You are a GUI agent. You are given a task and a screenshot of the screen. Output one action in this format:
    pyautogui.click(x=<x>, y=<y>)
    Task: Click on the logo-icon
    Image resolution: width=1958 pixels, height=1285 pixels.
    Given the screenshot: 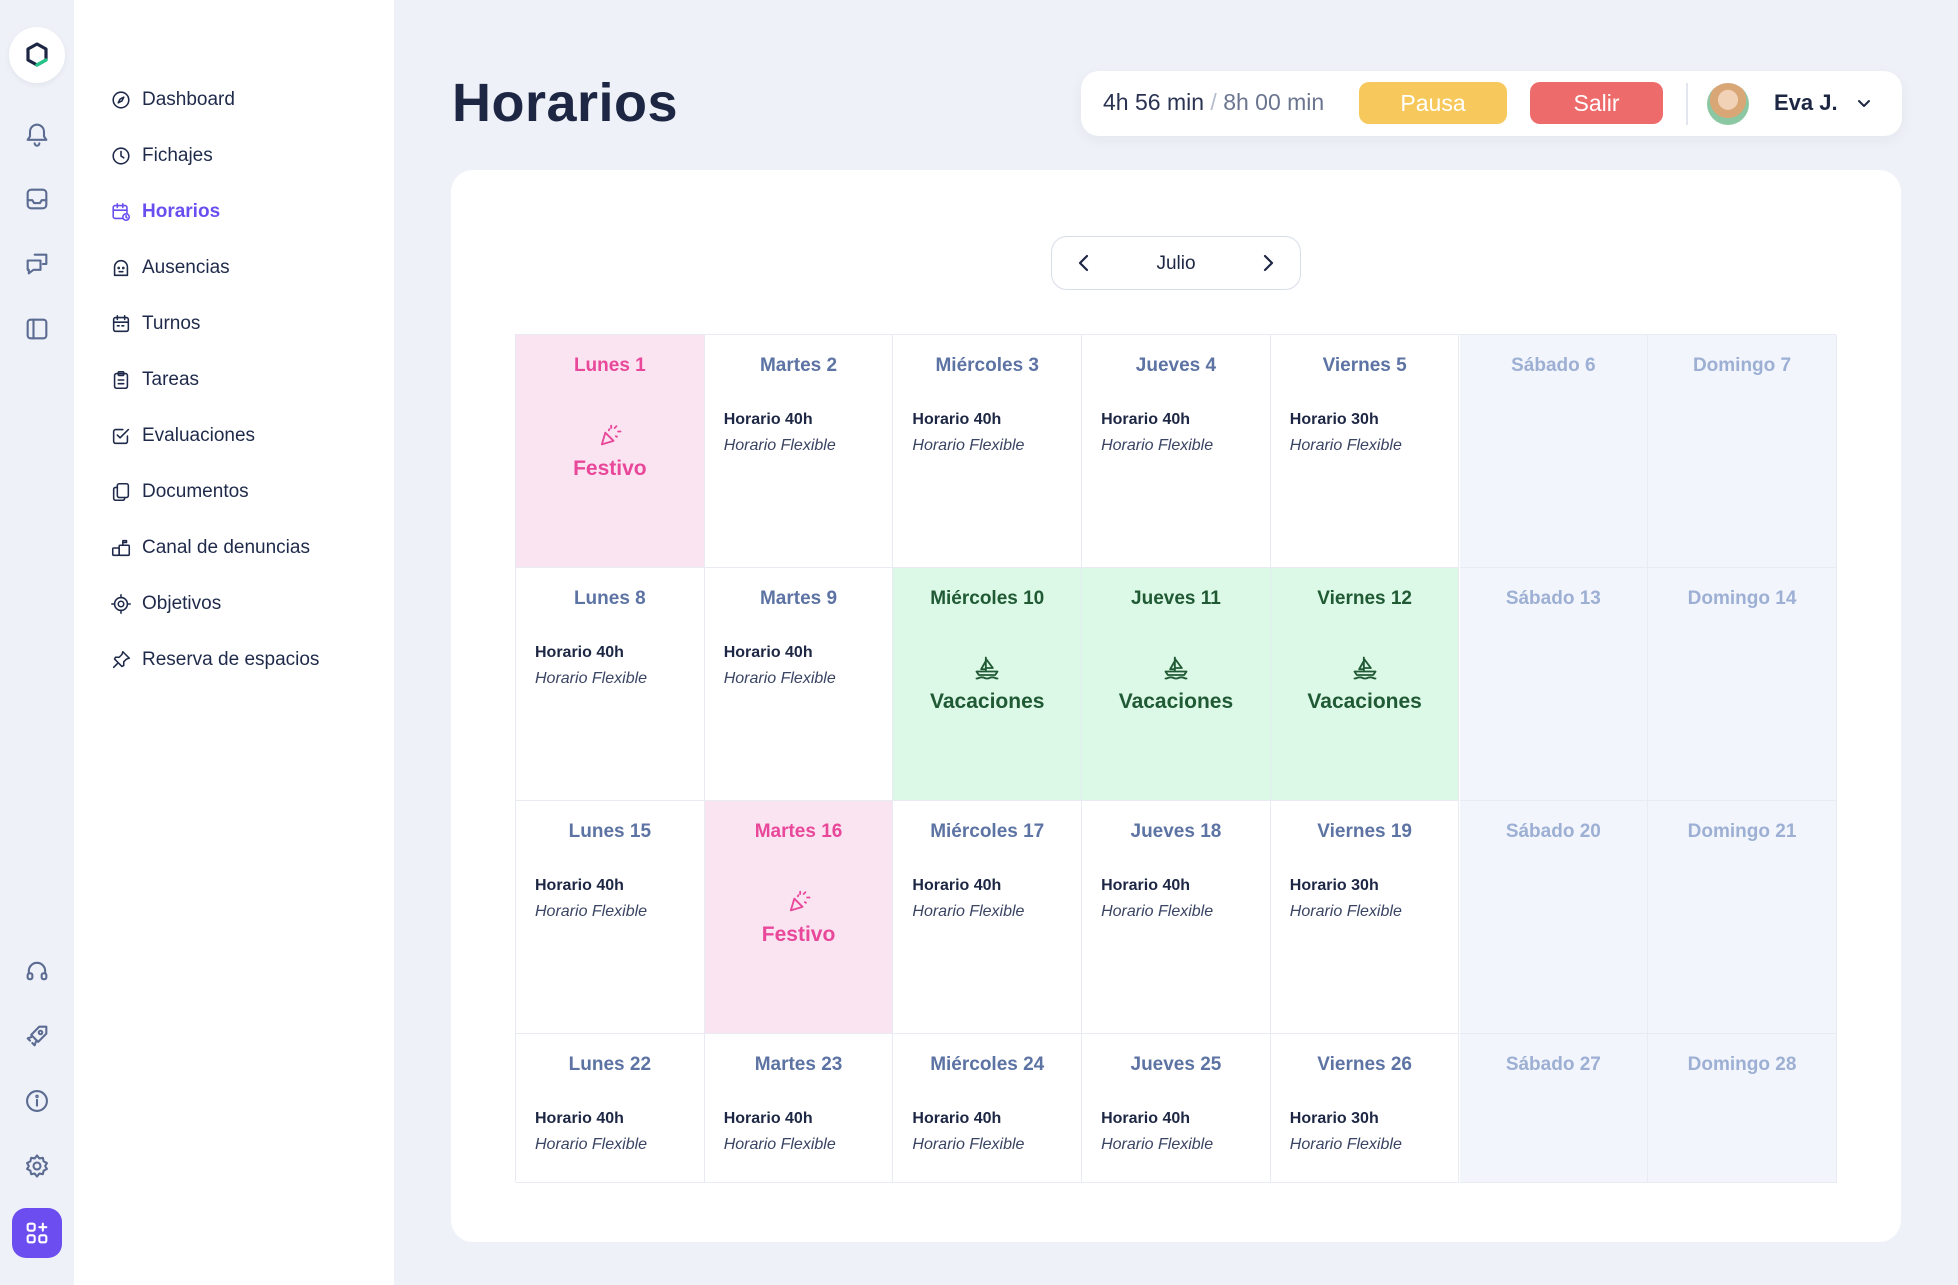 What is the action you would take?
    pyautogui.click(x=37, y=55)
    